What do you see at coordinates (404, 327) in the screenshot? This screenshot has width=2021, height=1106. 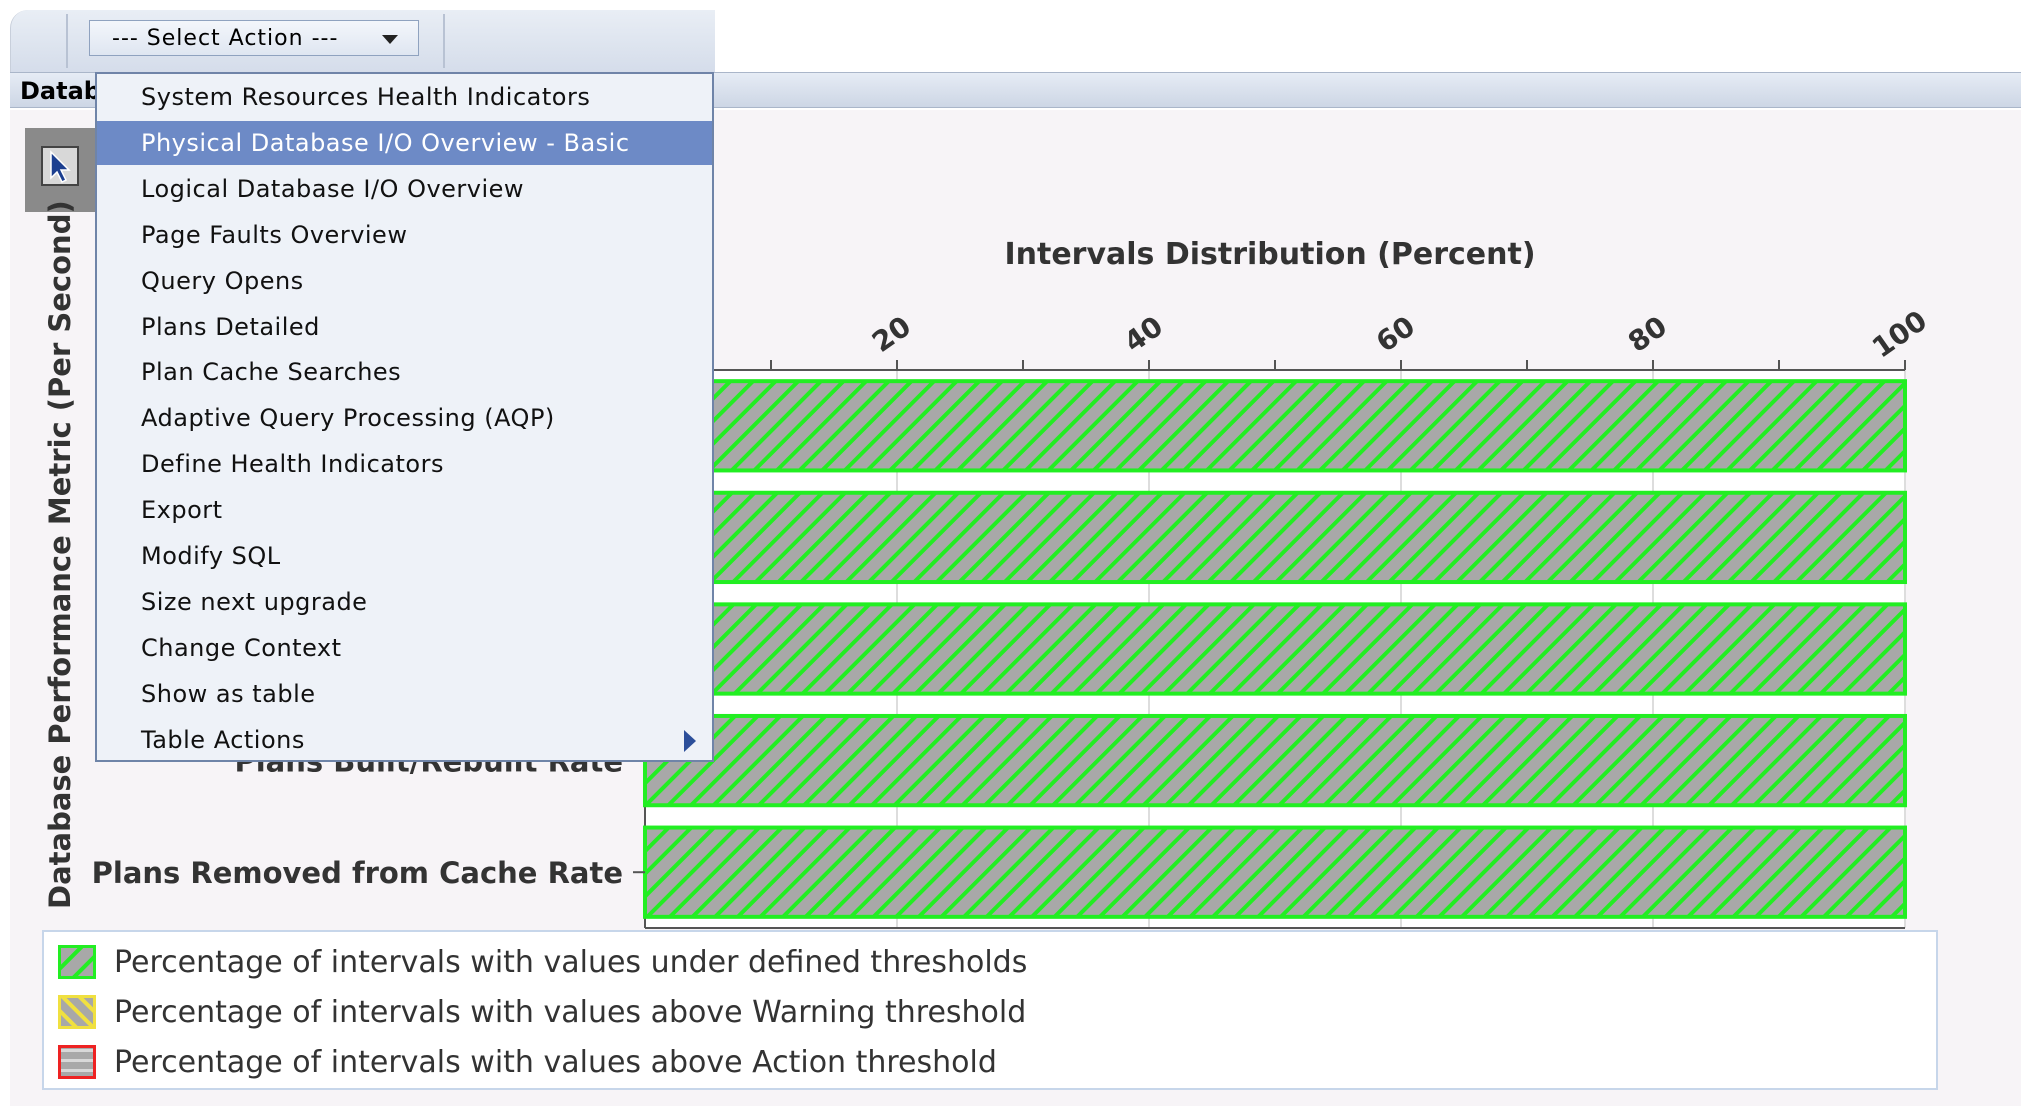 I see `menu-item: Plans Detailed` at bounding box center [404, 327].